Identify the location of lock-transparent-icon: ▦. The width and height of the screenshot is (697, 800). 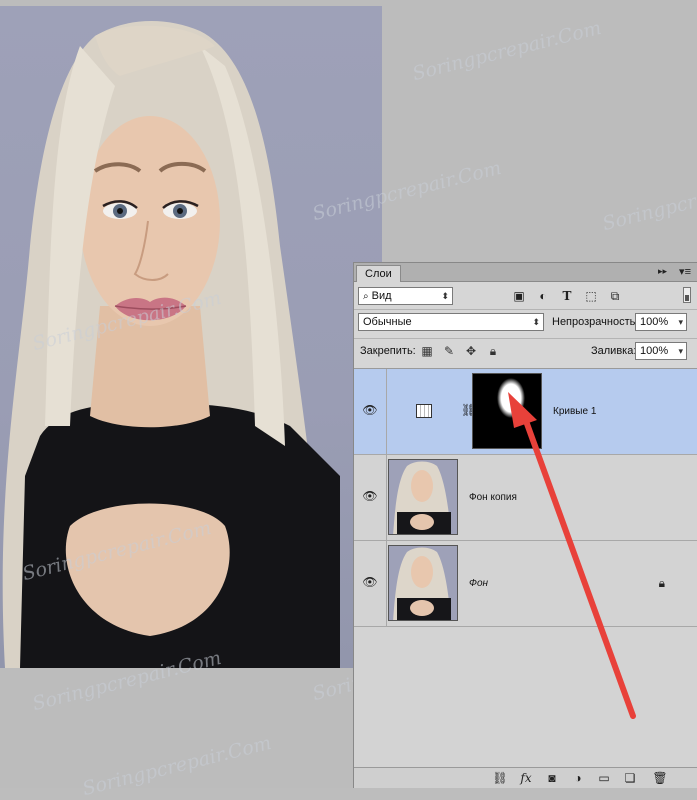
(427, 351).